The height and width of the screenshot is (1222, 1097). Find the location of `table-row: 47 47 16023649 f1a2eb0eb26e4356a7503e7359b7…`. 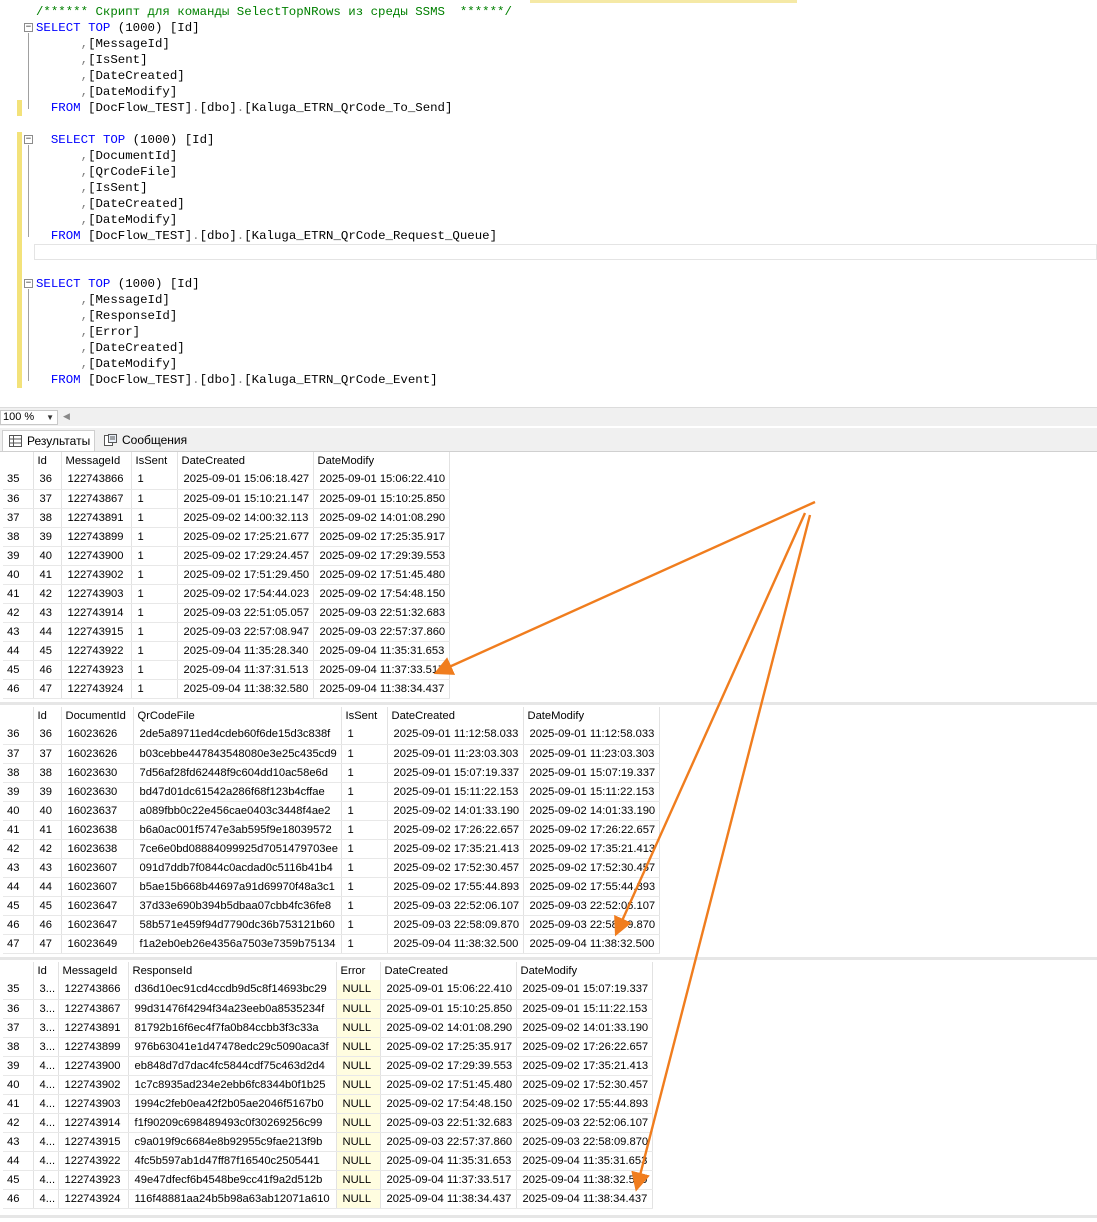

table-row: 47 47 16023649 f1a2eb0eb26e4356a7503e7359b7… is located at coordinates (331, 944).